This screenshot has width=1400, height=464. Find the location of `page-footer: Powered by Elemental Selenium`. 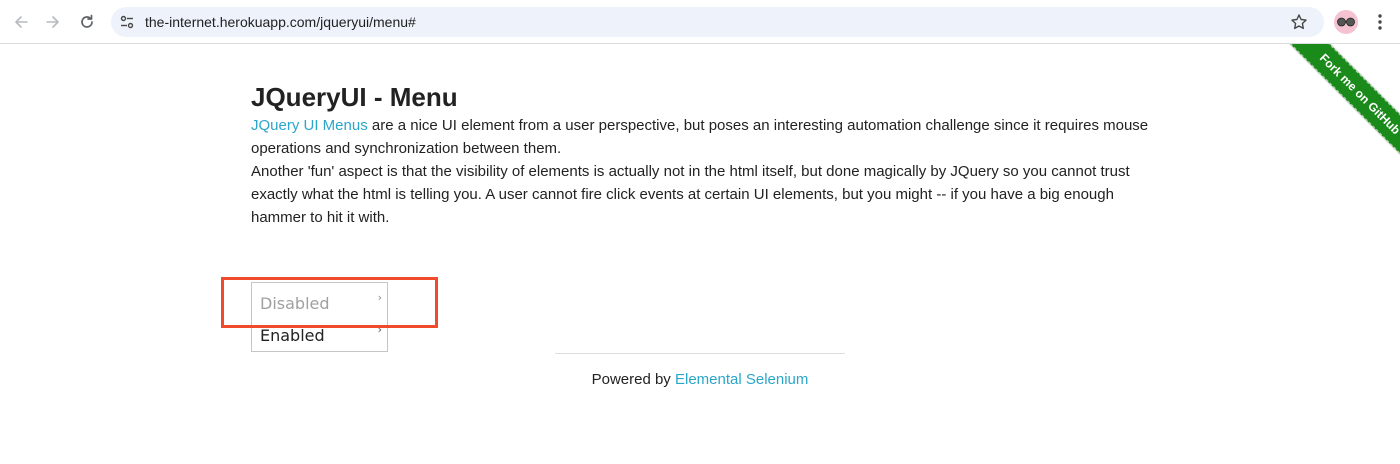

page-footer: Powered by Elemental Selenium is located at coordinates (700, 380).